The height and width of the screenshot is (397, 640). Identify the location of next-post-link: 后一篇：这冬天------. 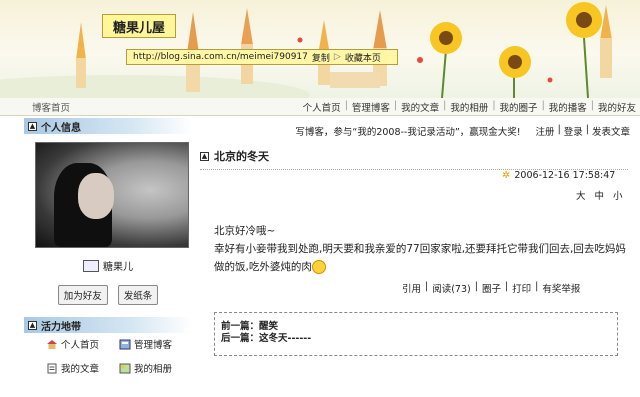
(419, 339).